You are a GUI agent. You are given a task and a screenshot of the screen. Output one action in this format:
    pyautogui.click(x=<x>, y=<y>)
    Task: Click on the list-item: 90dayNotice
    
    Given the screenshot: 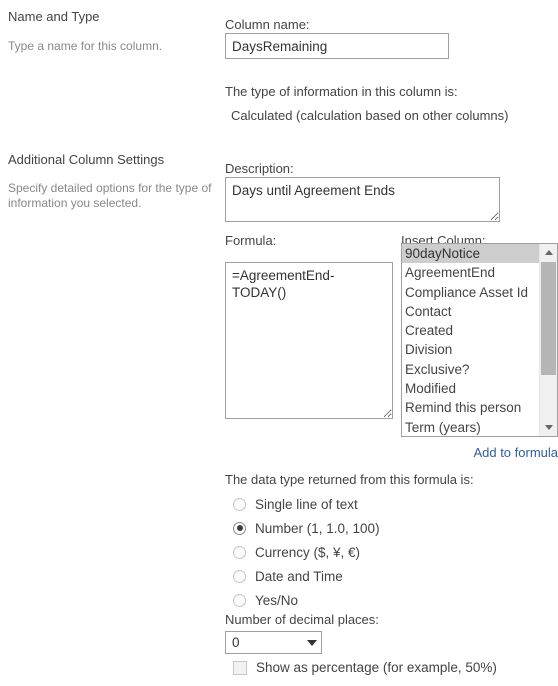 What is the action you would take?
    pyautogui.click(x=470, y=254)
    